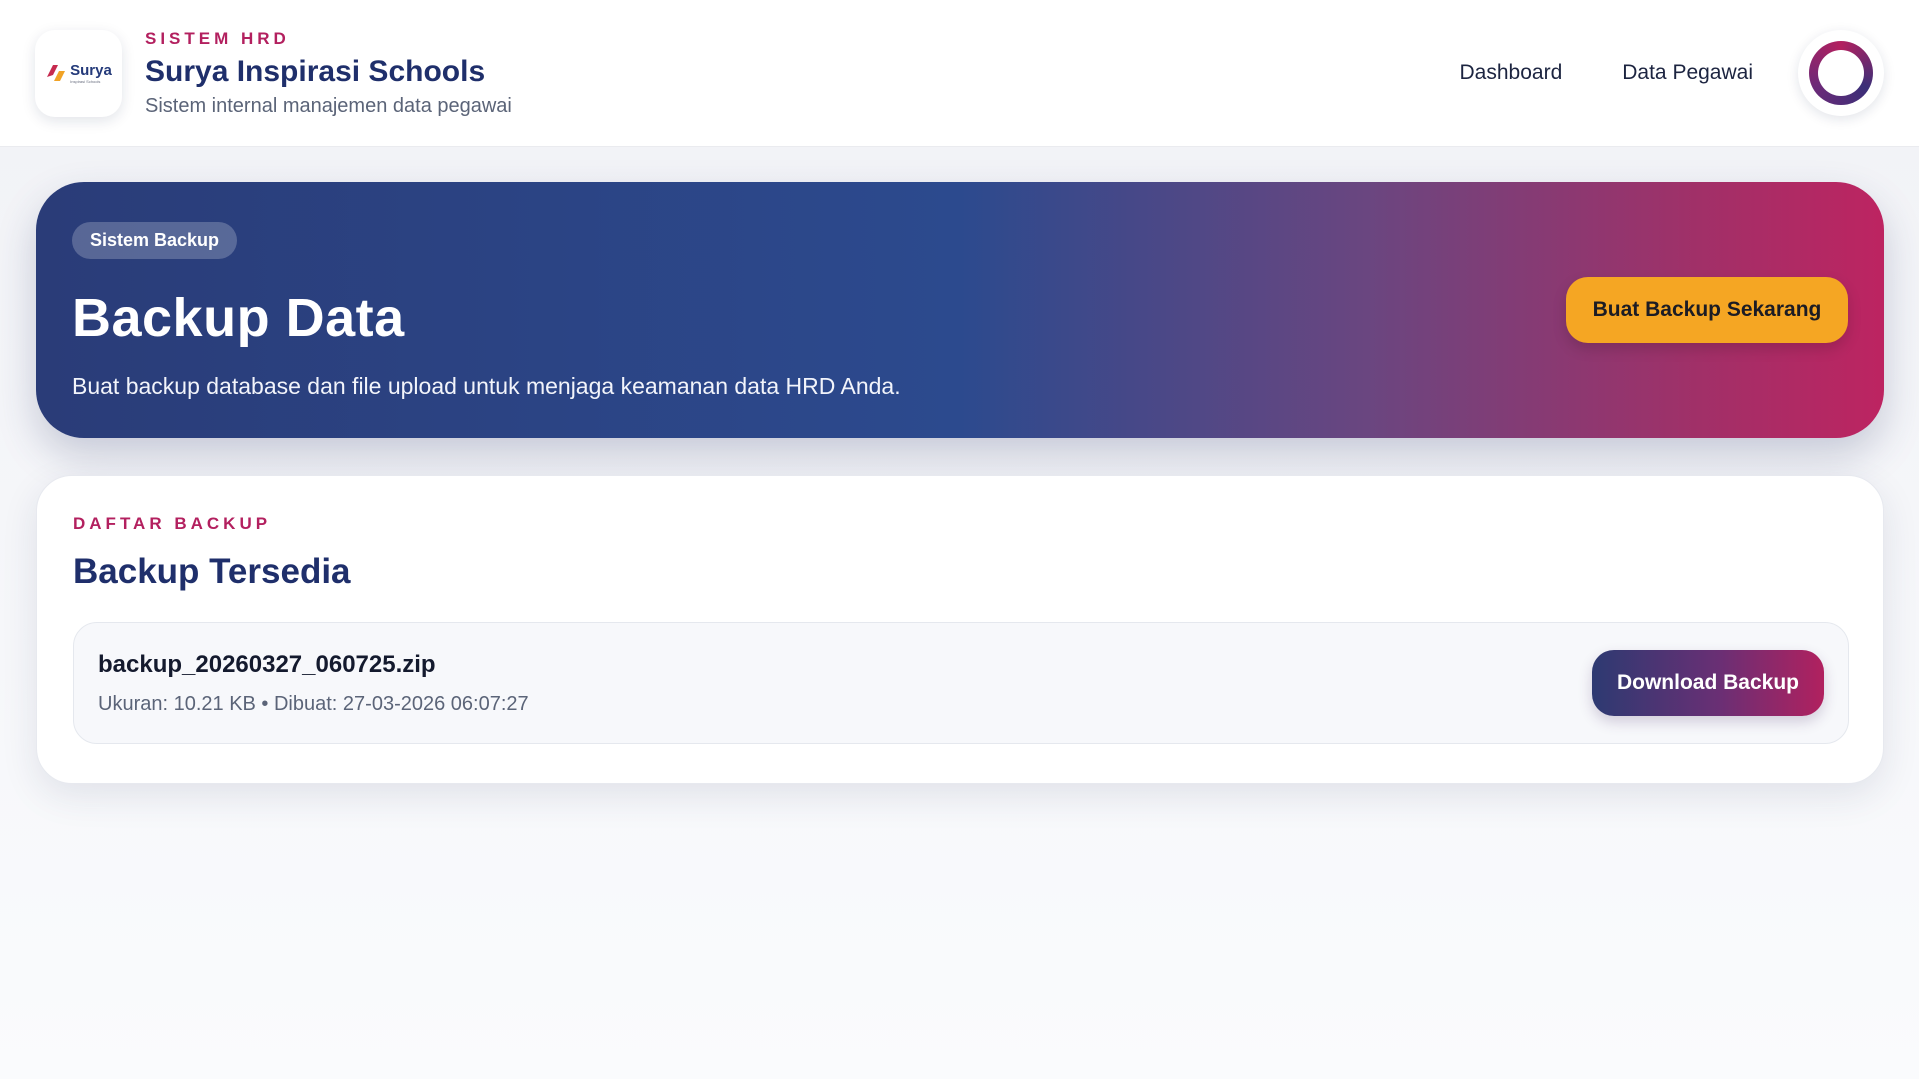 The height and width of the screenshot is (1079, 1919). Describe the element at coordinates (1511, 73) in the screenshot. I see `nav-dashboard: Dashboard` at that location.